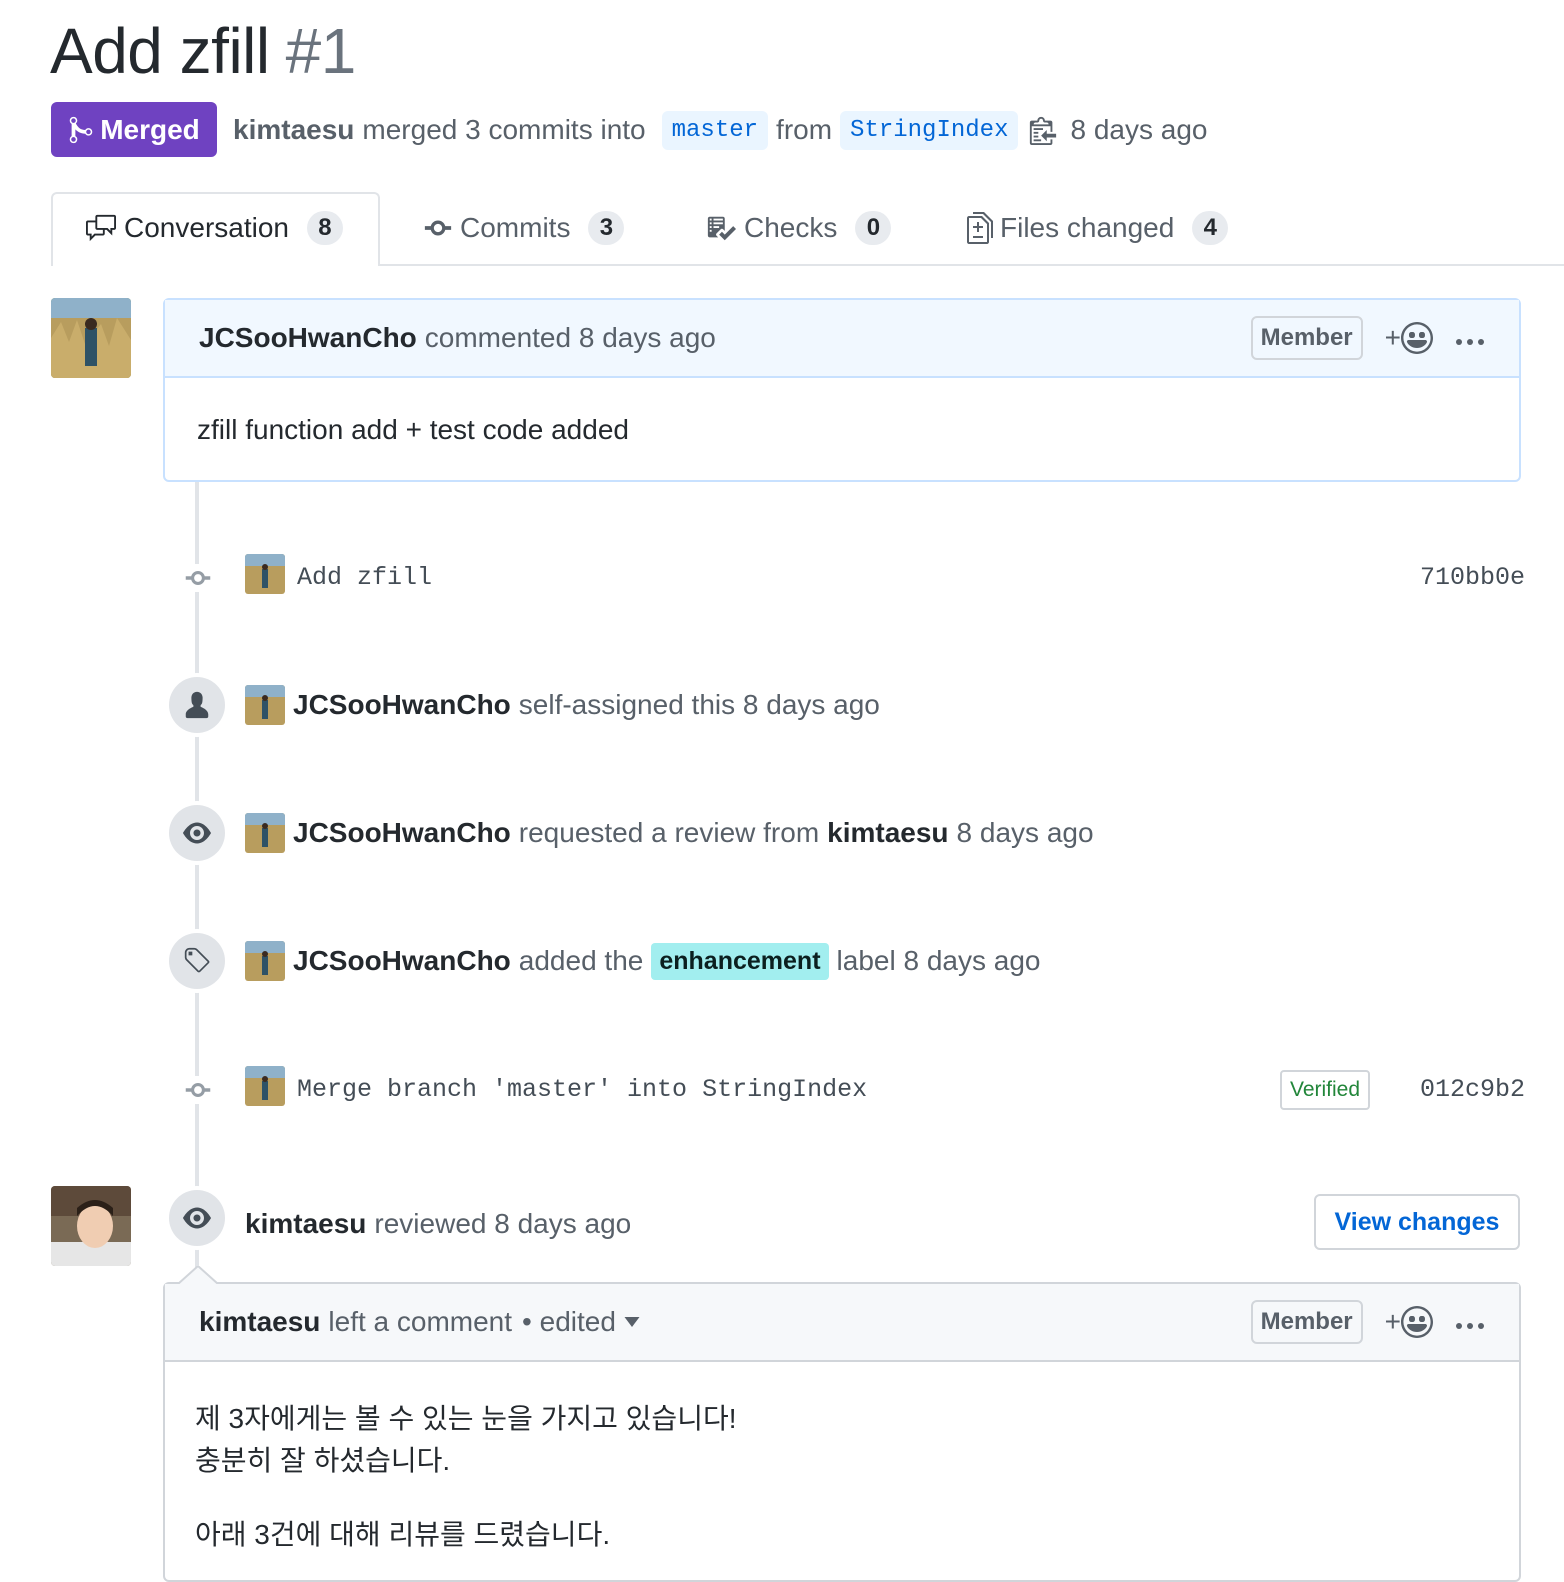 This screenshot has width=1564, height=1582. What do you see at coordinates (804, 129) in the screenshot?
I see `from-text: from` at bounding box center [804, 129].